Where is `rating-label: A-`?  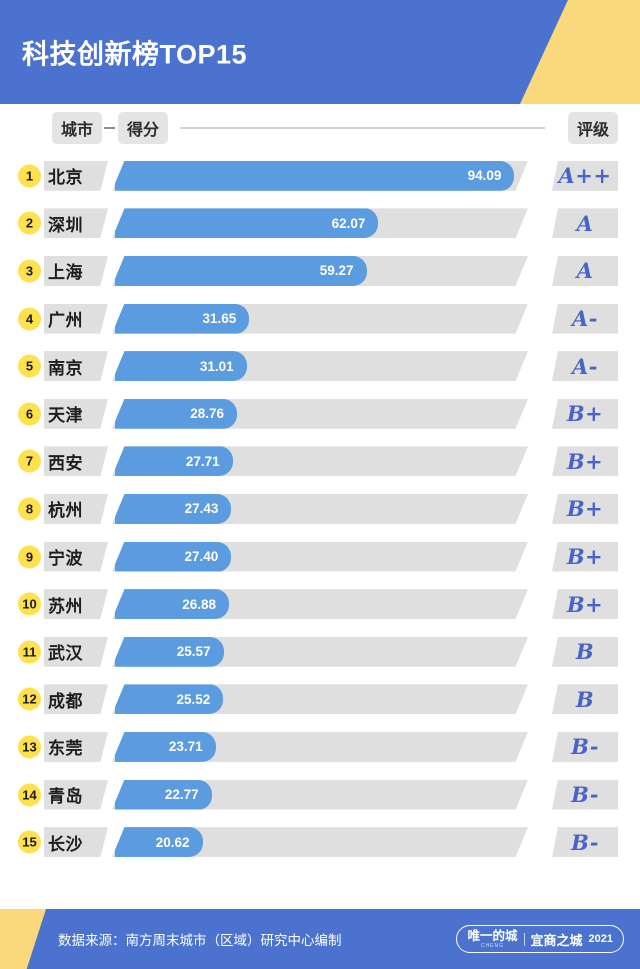
rating-label: A- is located at coordinates (584, 319).